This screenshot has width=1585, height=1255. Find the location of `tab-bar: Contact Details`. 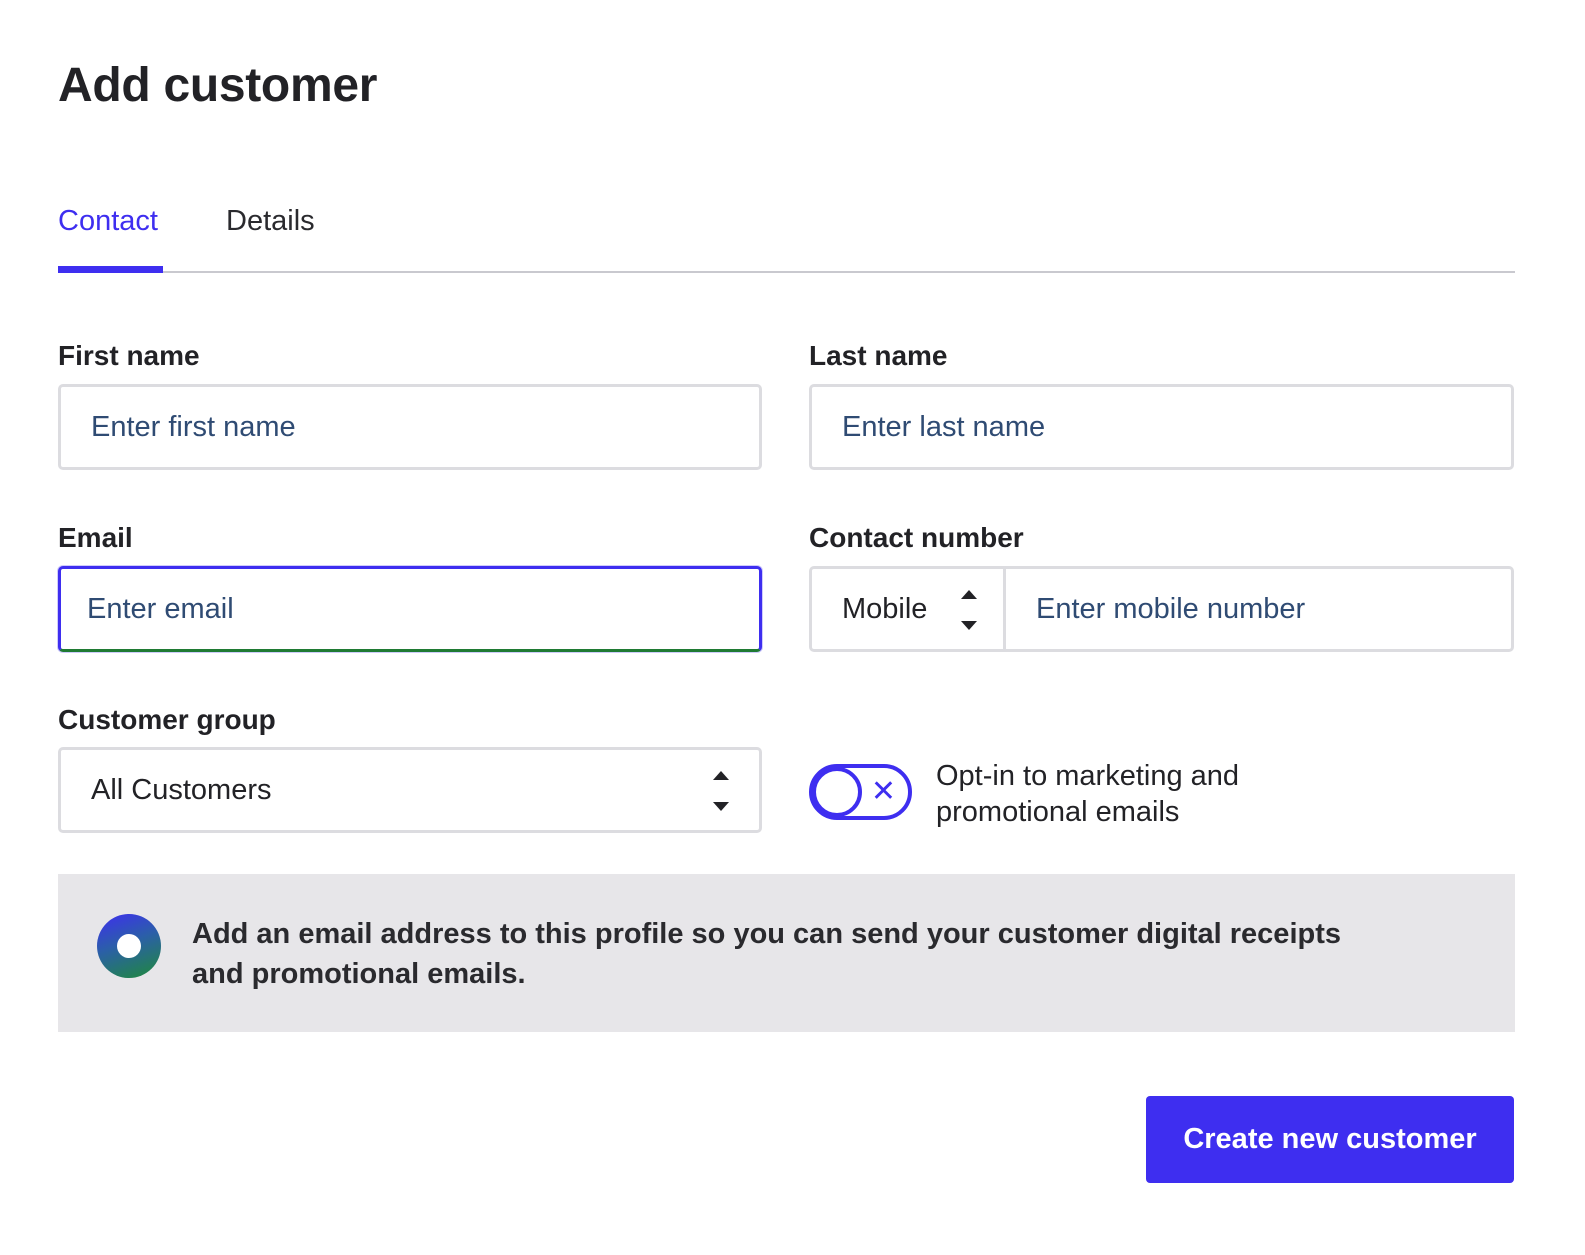

tab-bar: Contact Details is located at coordinates (786, 234).